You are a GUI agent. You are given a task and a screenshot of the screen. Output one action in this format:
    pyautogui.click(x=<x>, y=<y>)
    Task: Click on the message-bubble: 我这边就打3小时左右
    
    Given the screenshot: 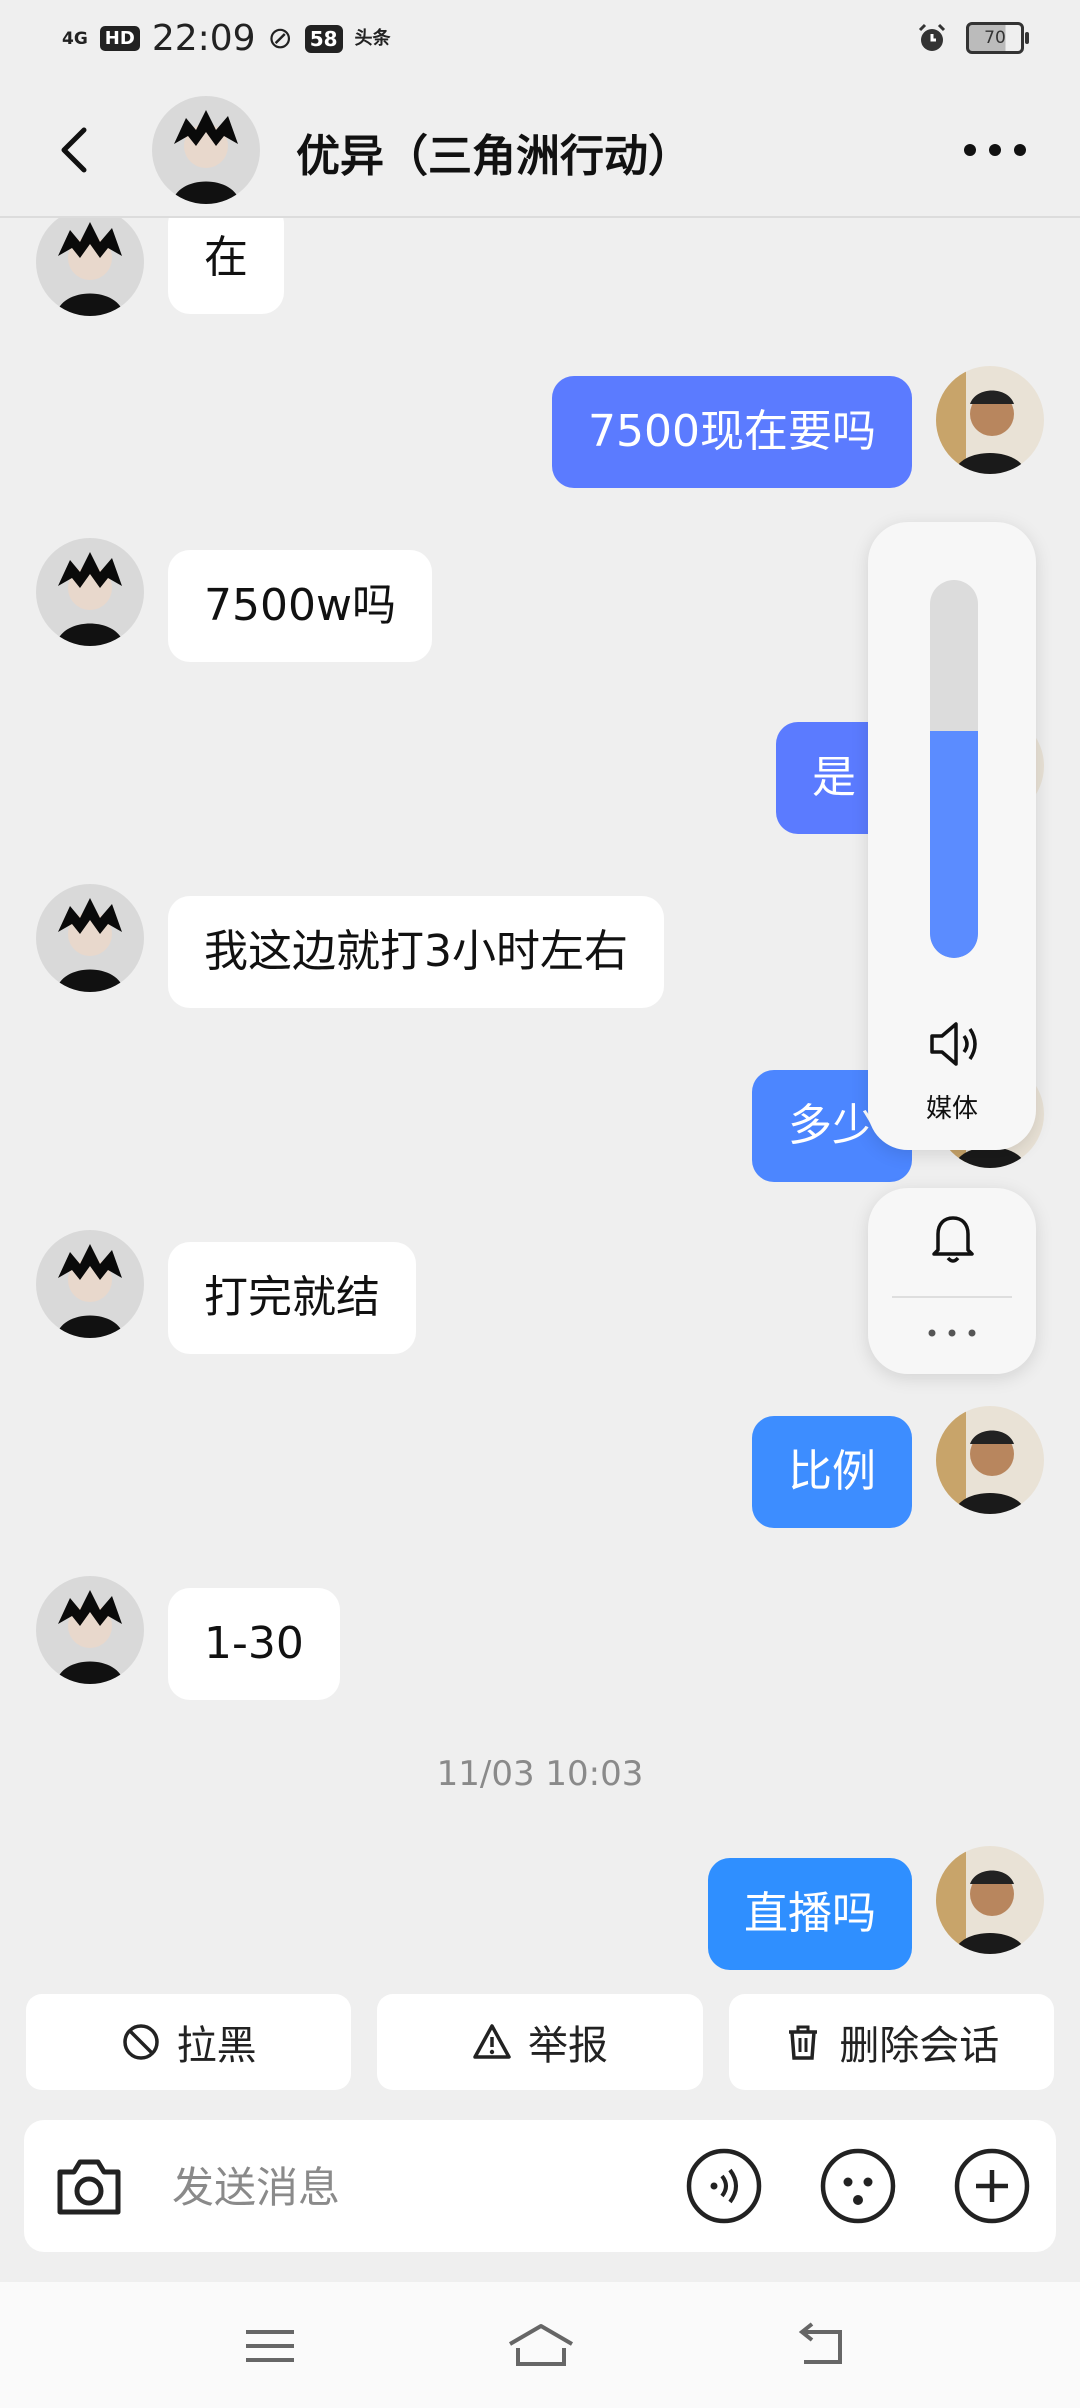 What is the action you would take?
    pyautogui.click(x=416, y=952)
    